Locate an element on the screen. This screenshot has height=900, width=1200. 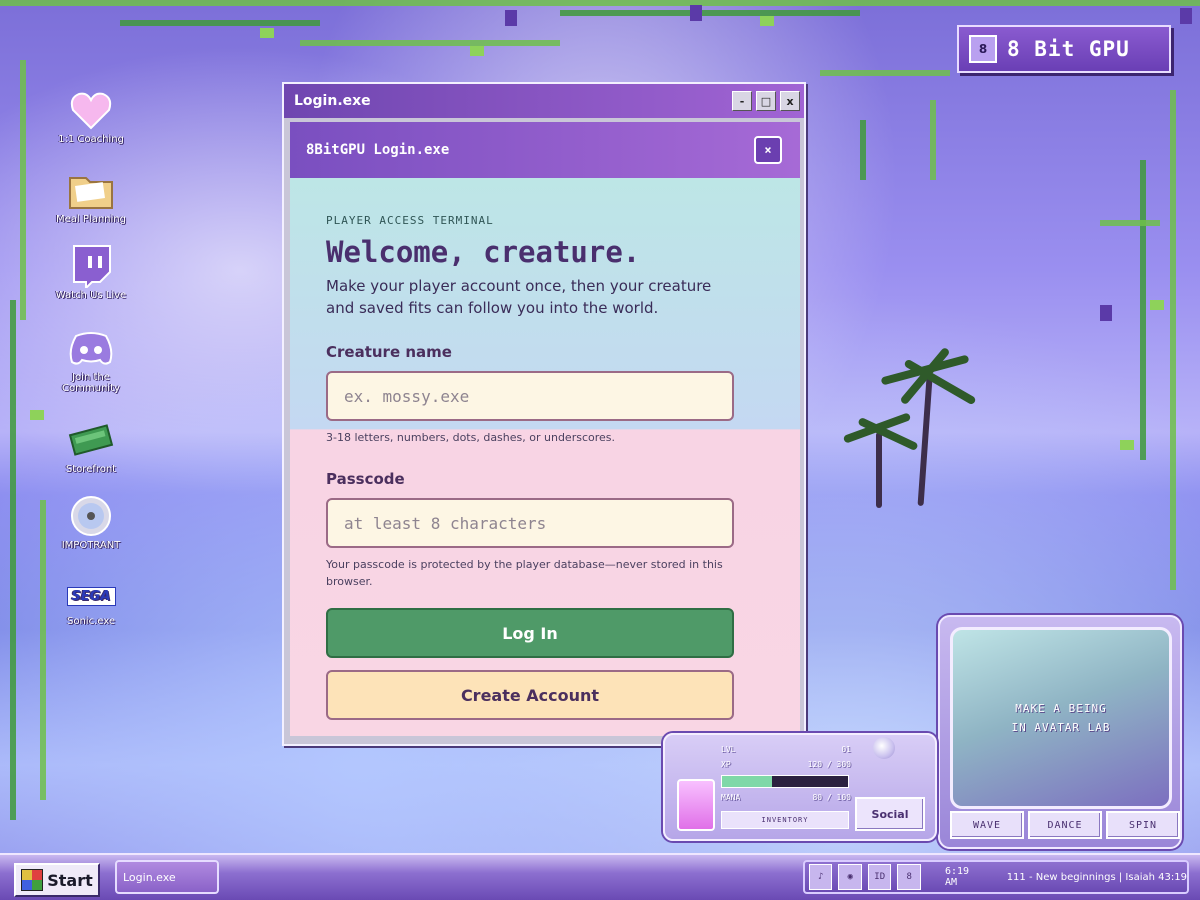
desktop-icon-label: Sonic.exe is located at coordinates (91, 621).